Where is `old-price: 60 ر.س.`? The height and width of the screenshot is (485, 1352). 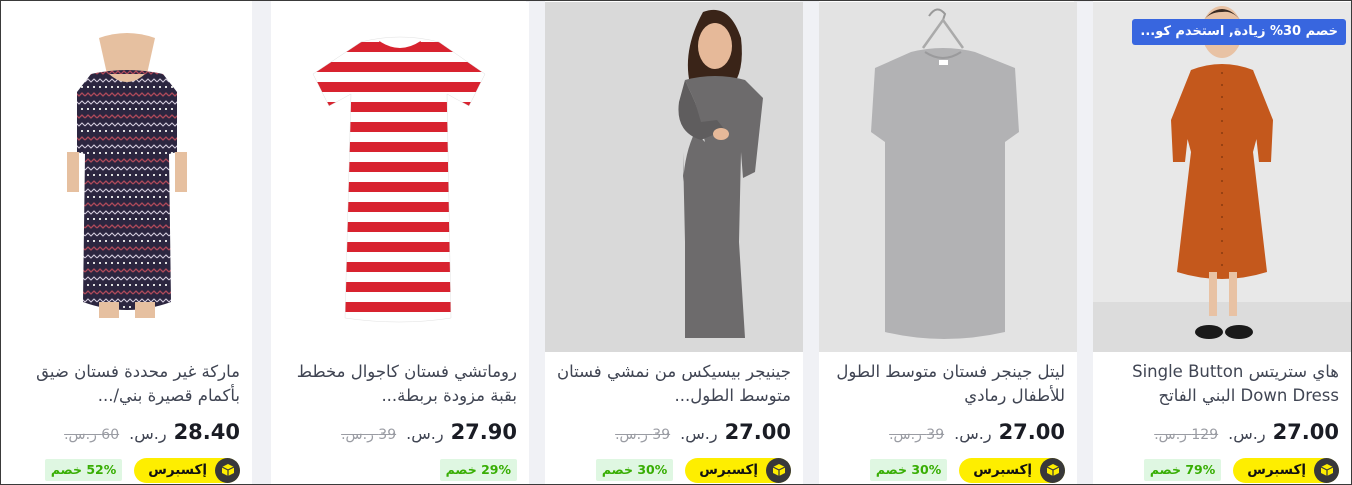 old-price: 60 ر.س. is located at coordinates (92, 435).